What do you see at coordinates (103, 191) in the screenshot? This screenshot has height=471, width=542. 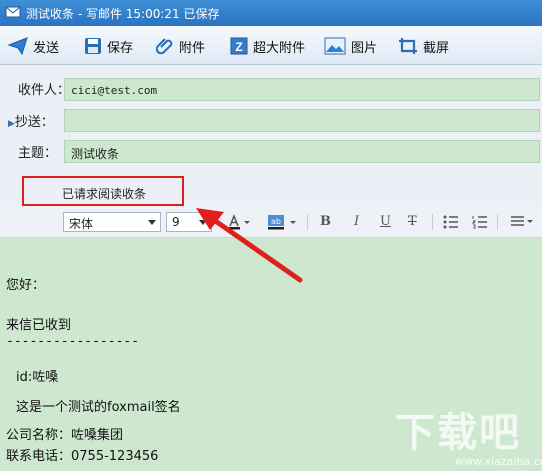 I see `read-receipt-notice: 已请求阅读收条` at bounding box center [103, 191].